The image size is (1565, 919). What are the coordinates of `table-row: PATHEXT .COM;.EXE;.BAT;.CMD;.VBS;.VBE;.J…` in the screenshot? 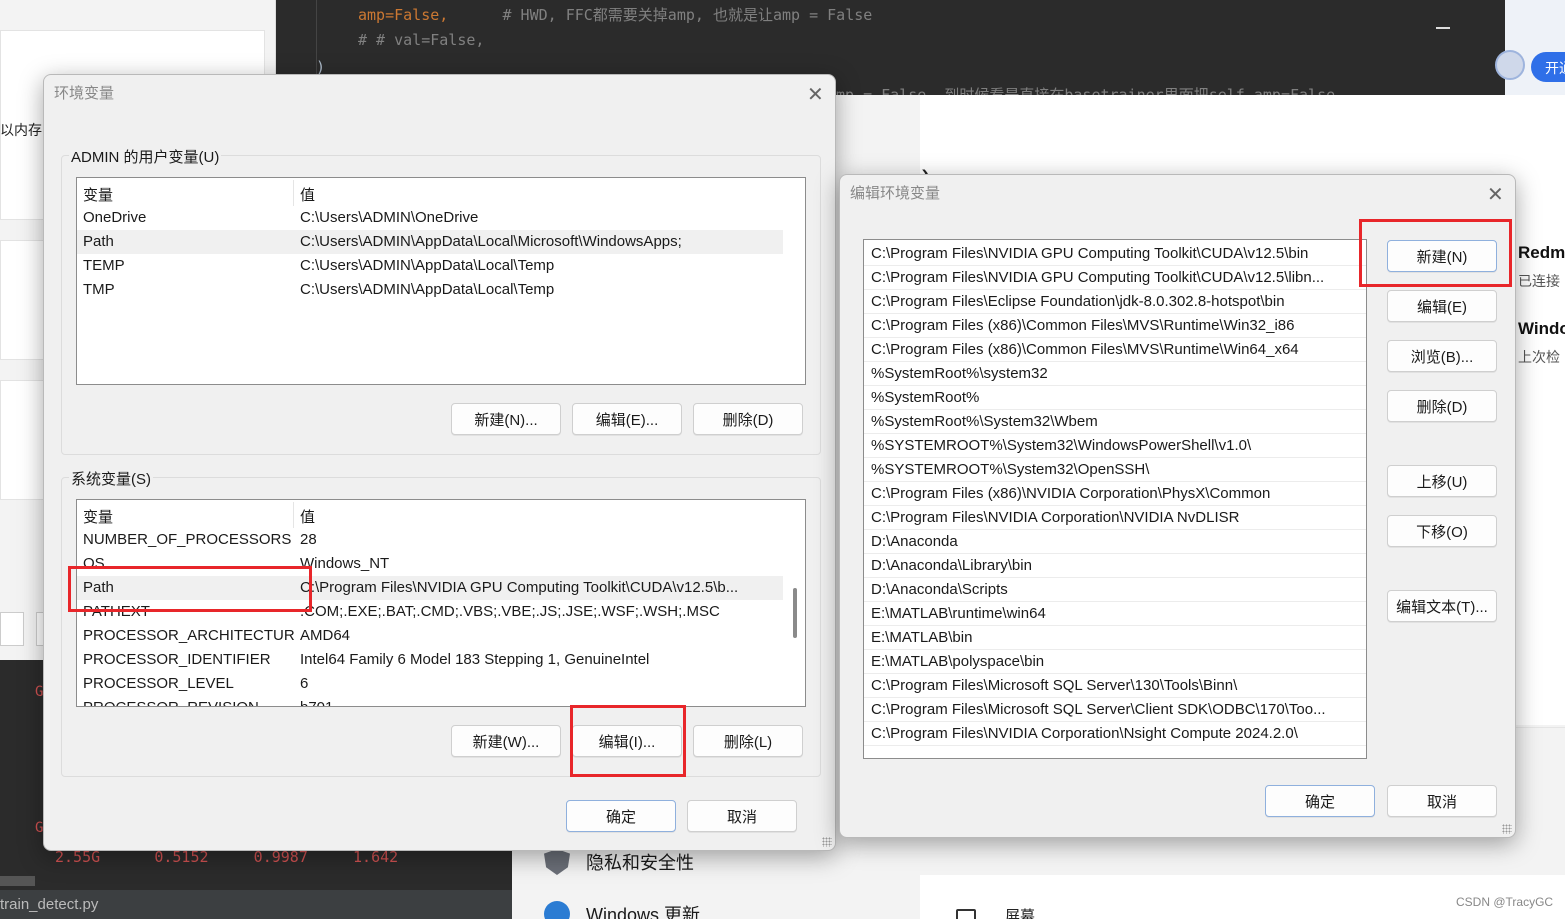 It's located at (398, 612).